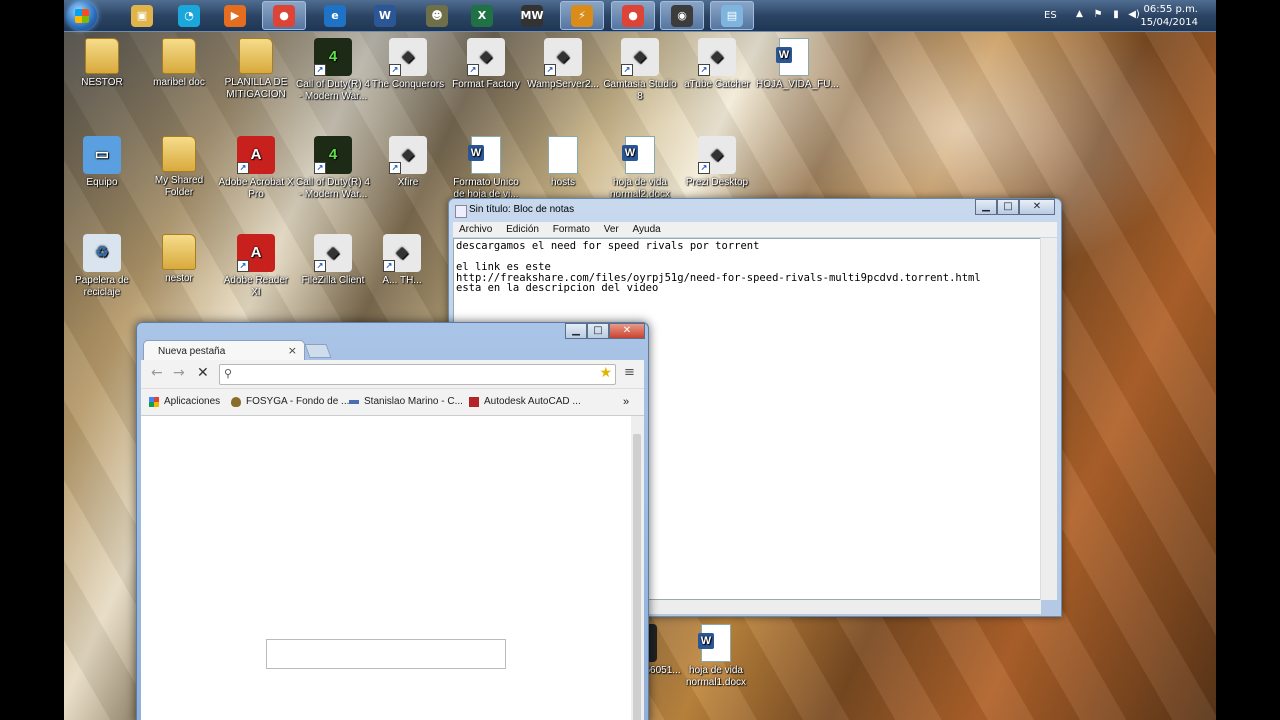 Image resolution: width=1280 pixels, height=720 pixels. I want to click on taskbar-app-6: ☻, so click(437, 15).